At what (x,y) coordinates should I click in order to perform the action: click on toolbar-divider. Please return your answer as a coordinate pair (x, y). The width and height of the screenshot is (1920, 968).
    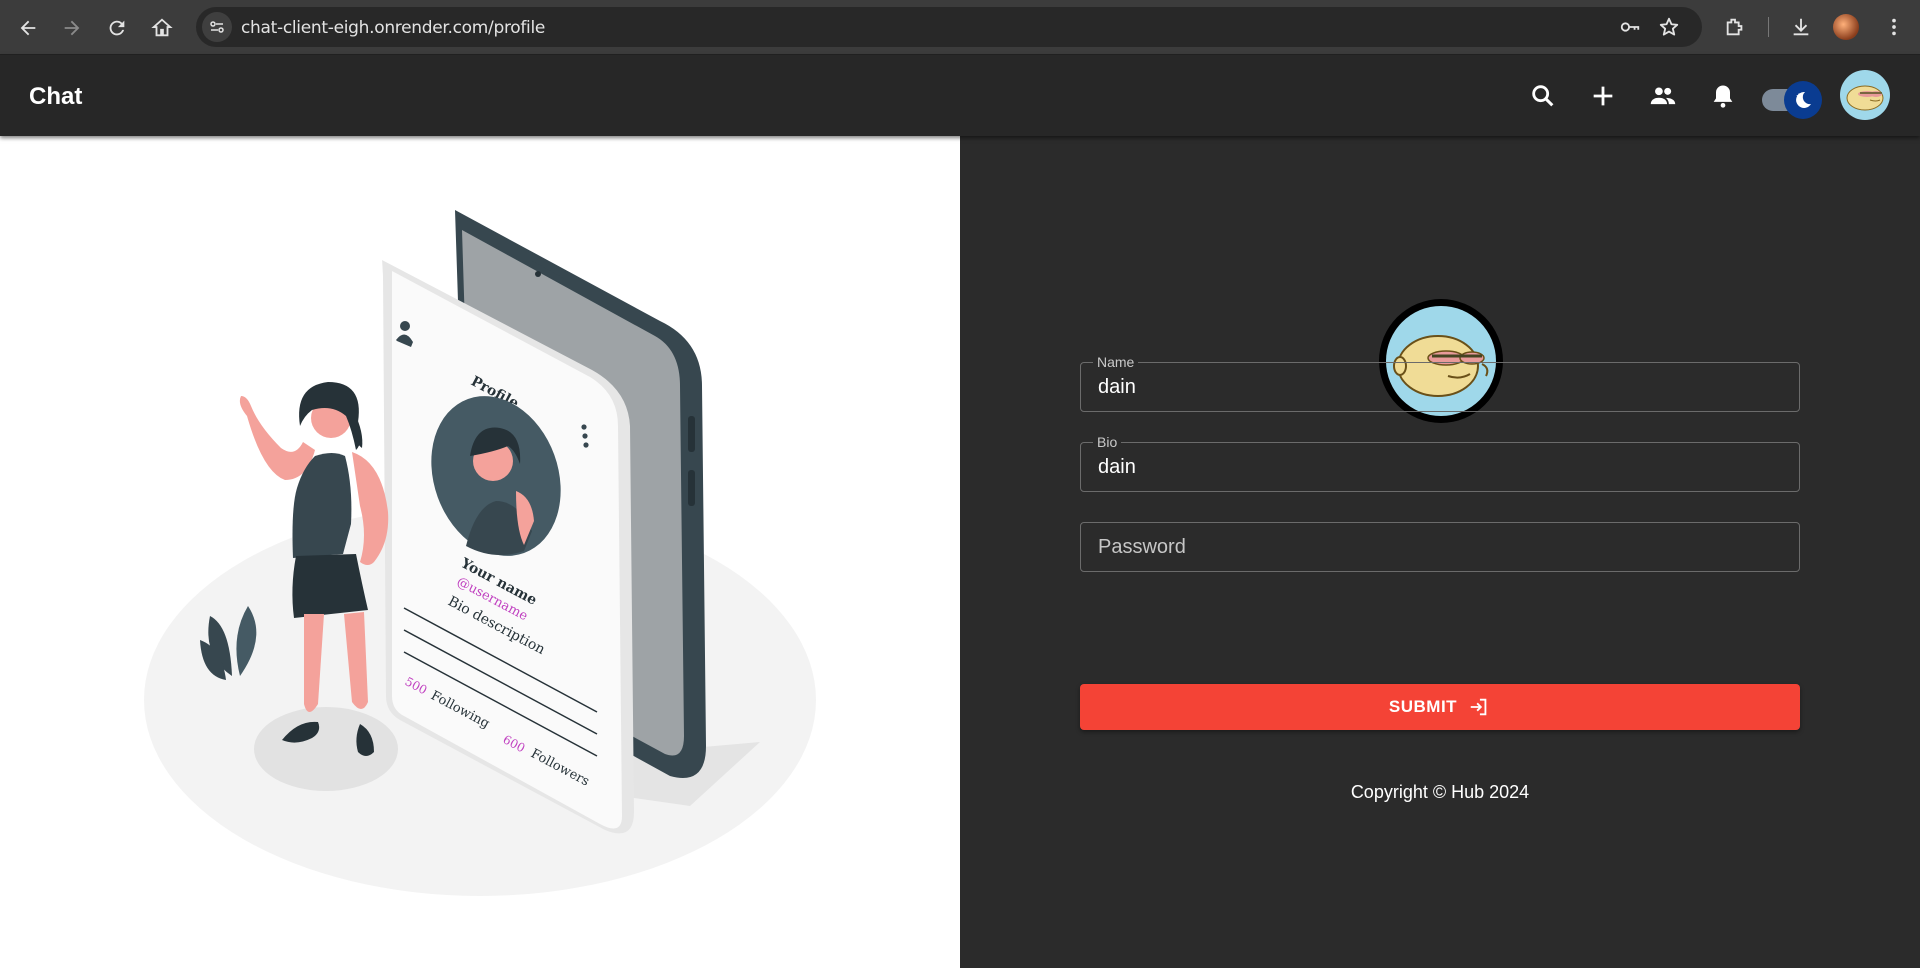
    Looking at the image, I should click on (1768, 27).